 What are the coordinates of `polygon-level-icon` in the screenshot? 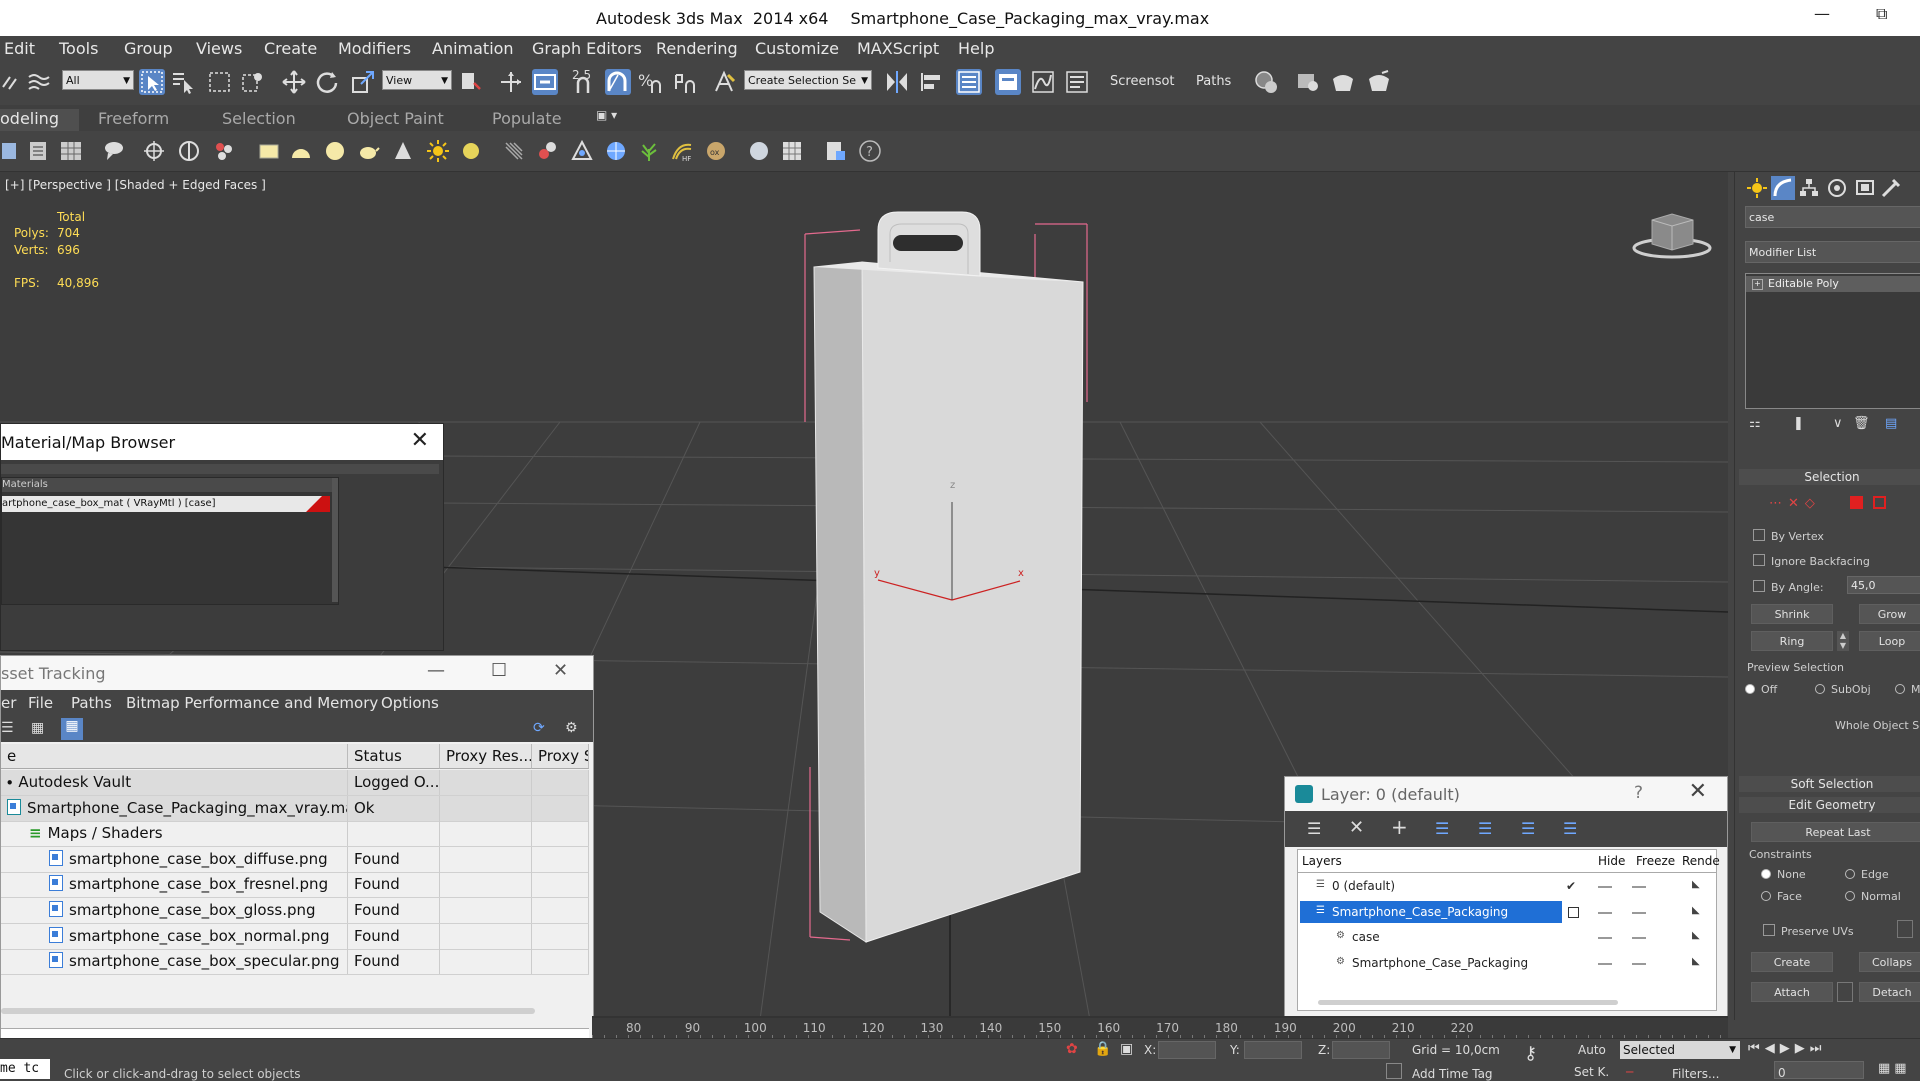 It's located at (1856, 502).